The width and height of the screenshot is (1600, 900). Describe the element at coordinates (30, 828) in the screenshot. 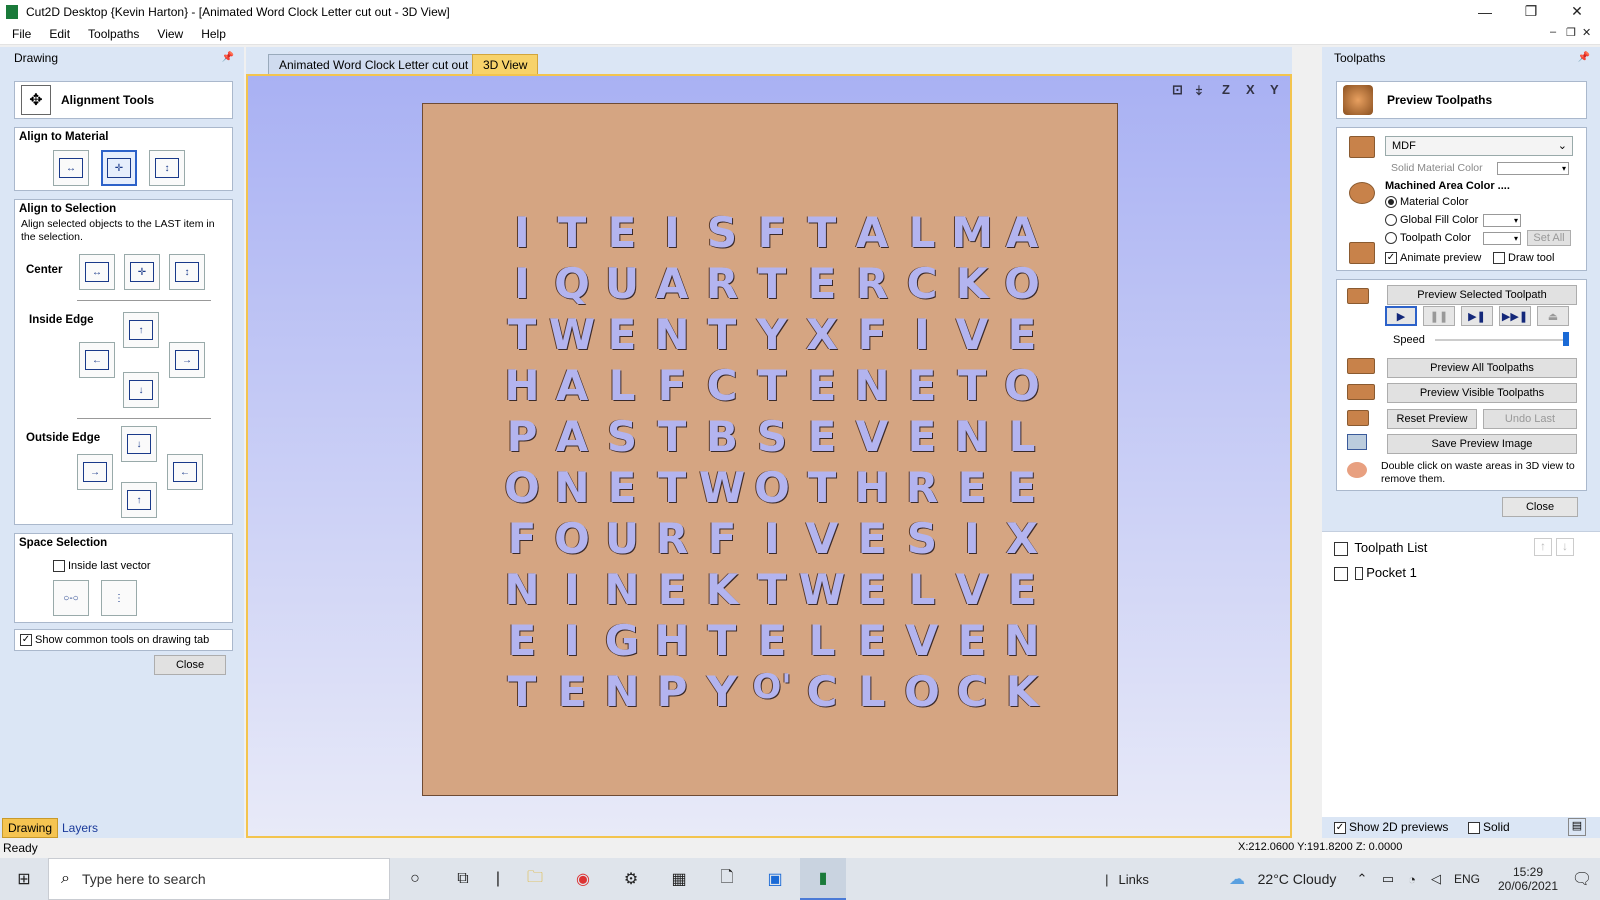

I see `tab-drawing: Drawing` at that location.